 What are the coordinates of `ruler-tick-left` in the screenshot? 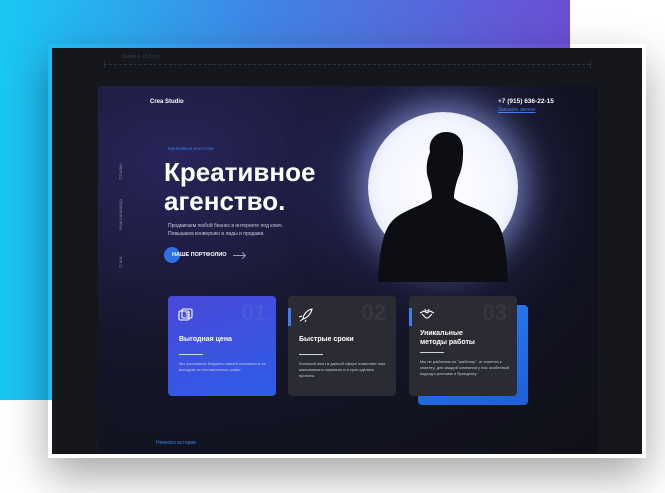 It's located at (104, 64).